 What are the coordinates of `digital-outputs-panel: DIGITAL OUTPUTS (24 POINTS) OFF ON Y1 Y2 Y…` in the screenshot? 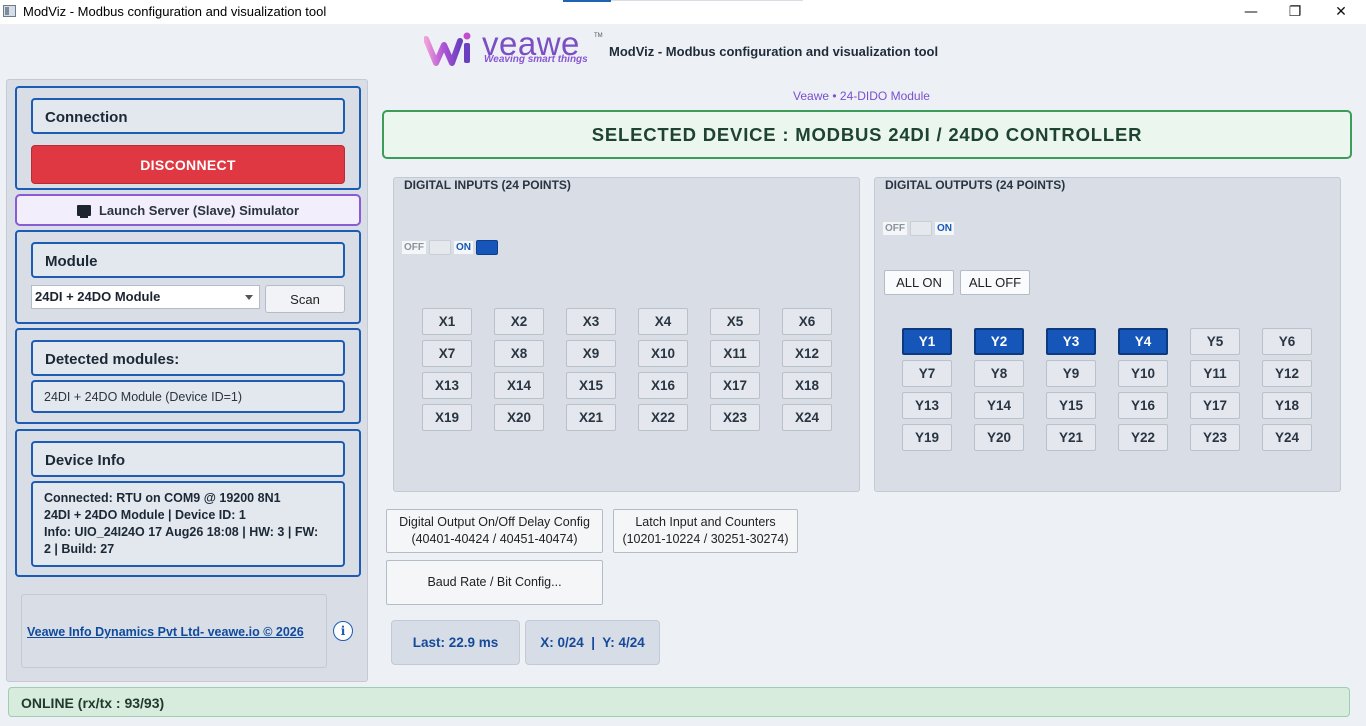 It's located at (1107, 334).